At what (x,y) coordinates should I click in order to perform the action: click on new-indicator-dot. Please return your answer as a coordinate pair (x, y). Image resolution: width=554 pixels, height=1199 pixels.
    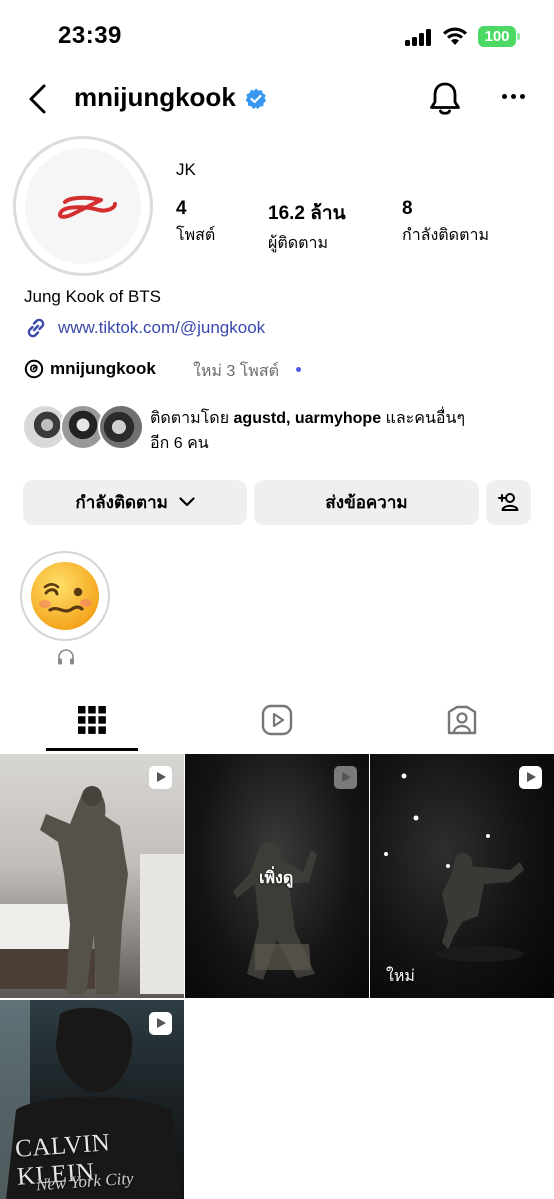
    Looking at the image, I should click on (298, 369).